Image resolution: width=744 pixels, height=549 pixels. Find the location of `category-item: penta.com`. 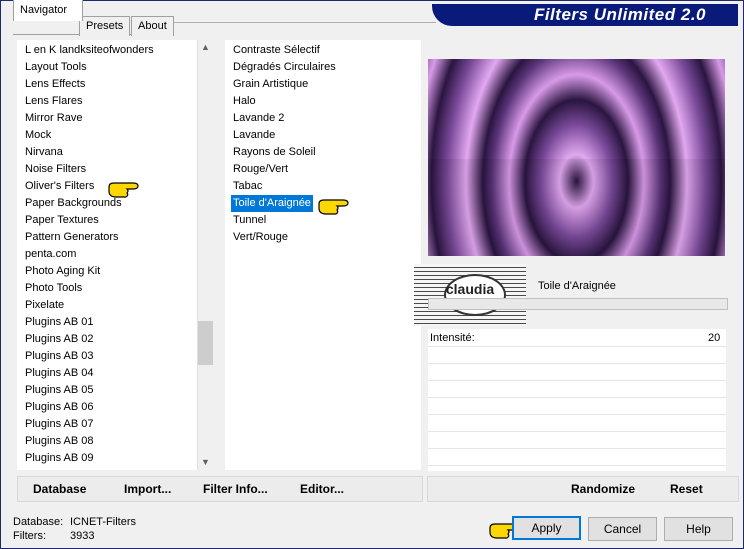

category-item: penta.com is located at coordinates (50, 254).